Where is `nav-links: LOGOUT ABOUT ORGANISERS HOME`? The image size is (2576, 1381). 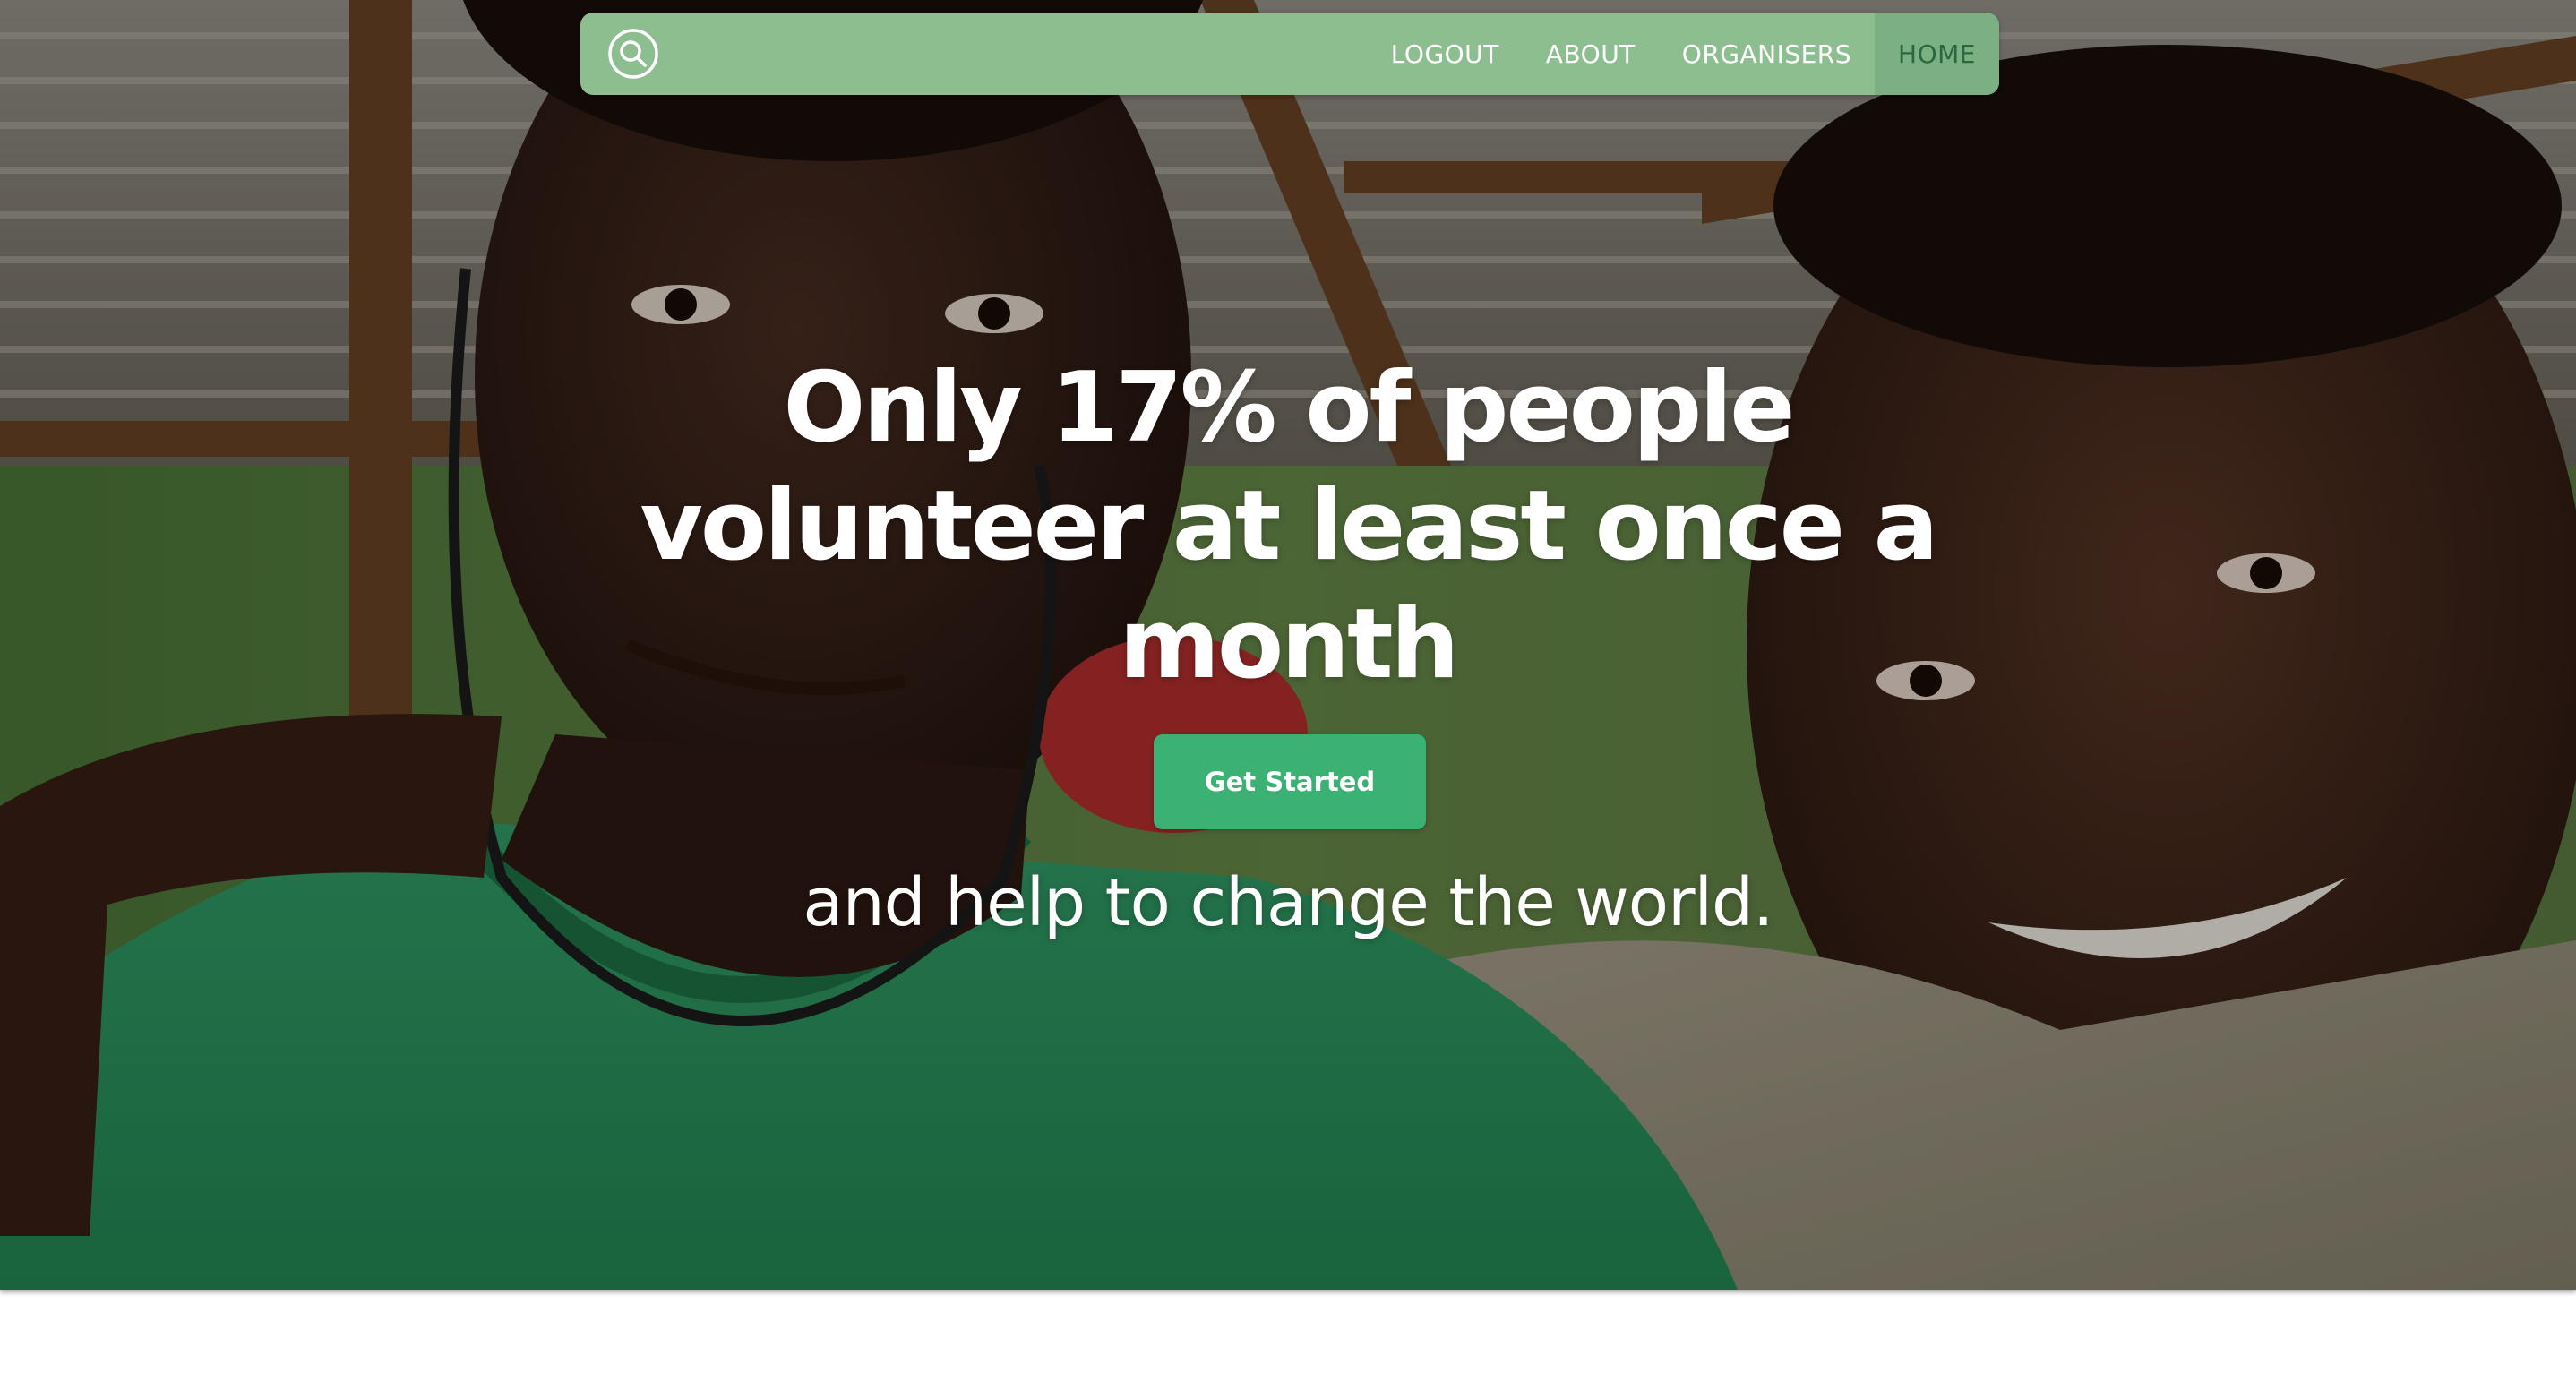 nav-links: LOGOUT ABOUT ORGANISERS HOME is located at coordinates (1683, 54).